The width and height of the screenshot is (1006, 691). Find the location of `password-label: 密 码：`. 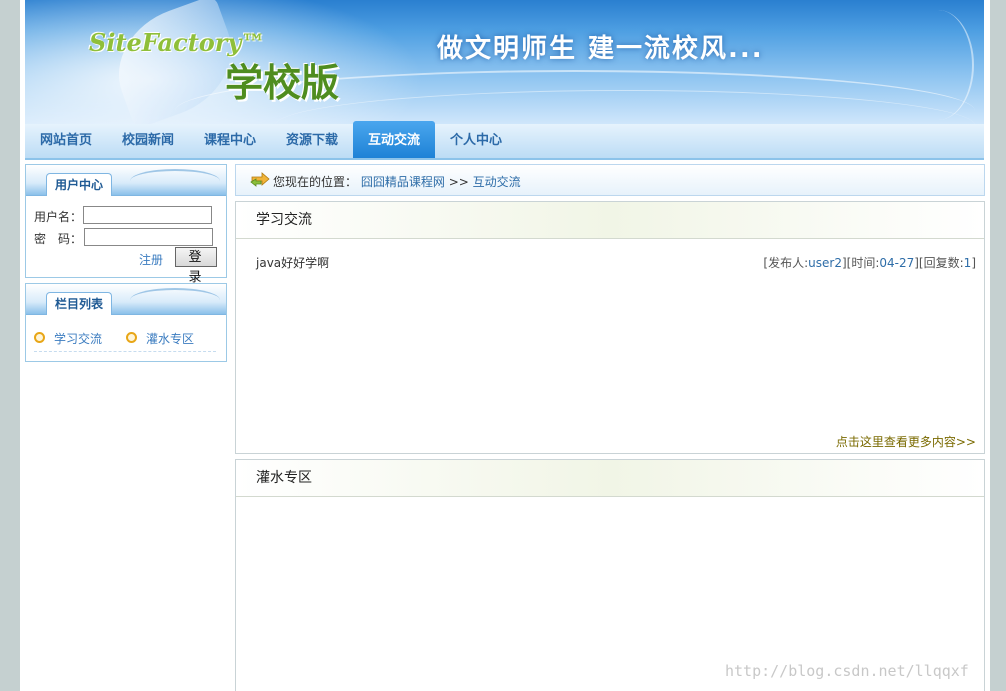

password-label: 密 码： is located at coordinates (58, 239).